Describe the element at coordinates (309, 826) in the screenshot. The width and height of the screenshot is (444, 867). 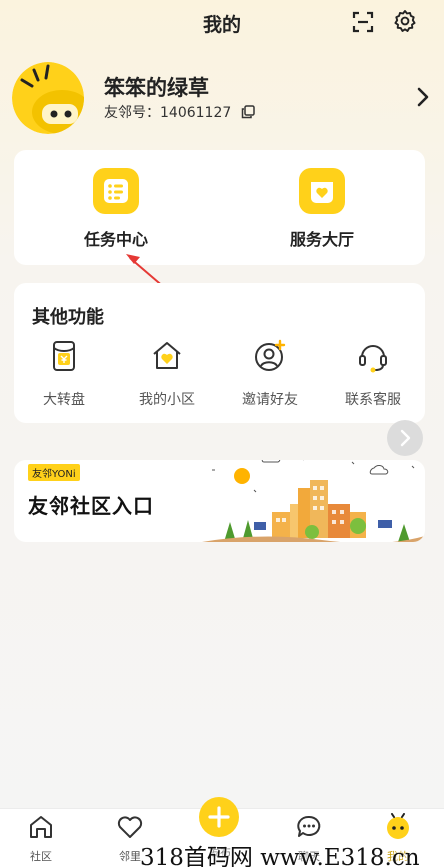
I see `chat-bubble-icon` at that location.